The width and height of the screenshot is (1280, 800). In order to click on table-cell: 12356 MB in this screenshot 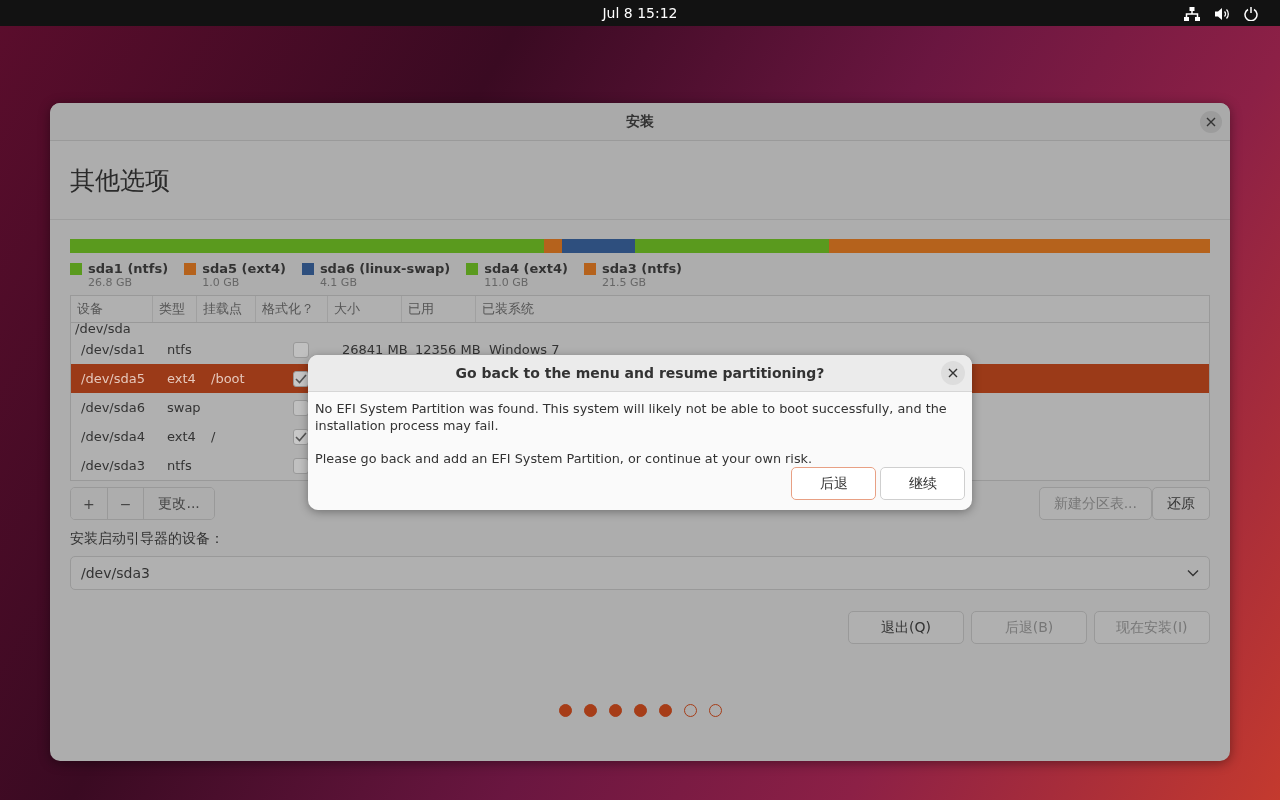, I will do `click(448, 349)`.